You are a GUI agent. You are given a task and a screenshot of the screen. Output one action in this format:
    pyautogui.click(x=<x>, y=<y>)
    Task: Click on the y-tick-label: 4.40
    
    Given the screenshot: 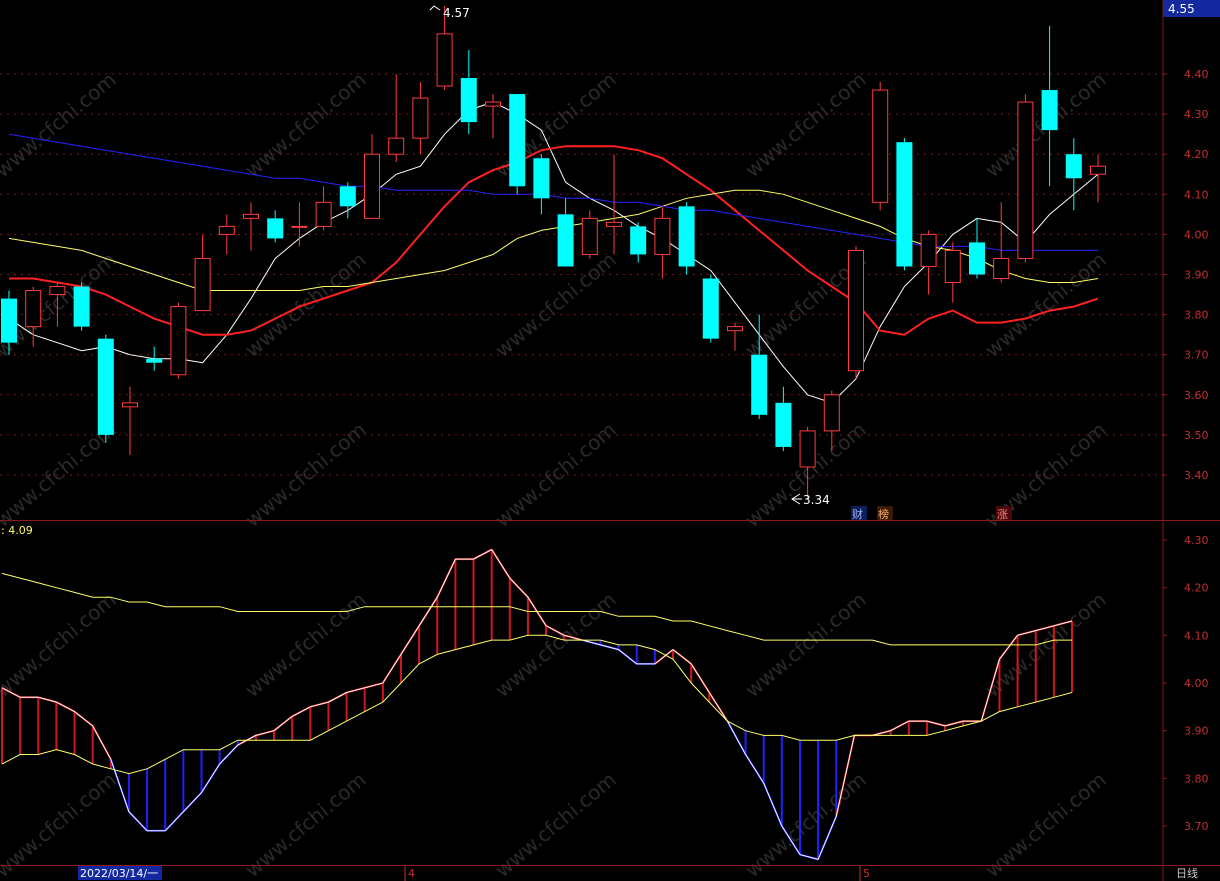 What is the action you would take?
    pyautogui.click(x=1196, y=74)
    